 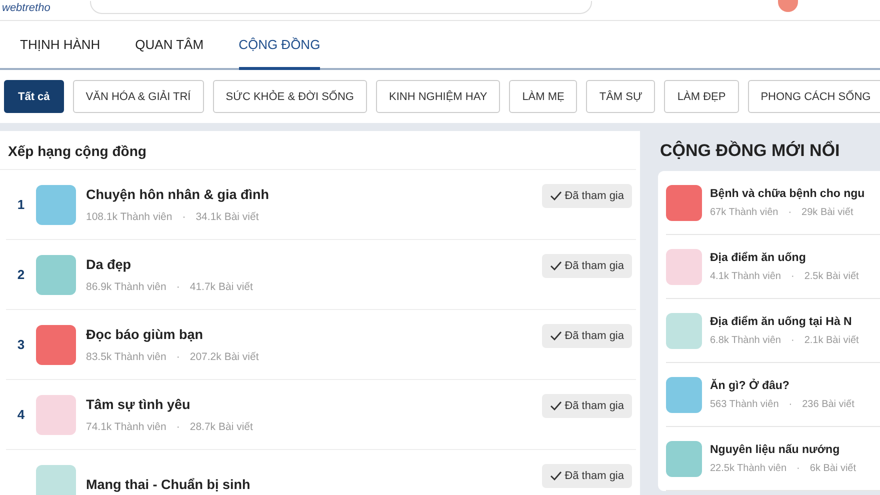 What do you see at coordinates (126, 426) in the screenshot?
I see `member-count: 74.1k Thành viên` at bounding box center [126, 426].